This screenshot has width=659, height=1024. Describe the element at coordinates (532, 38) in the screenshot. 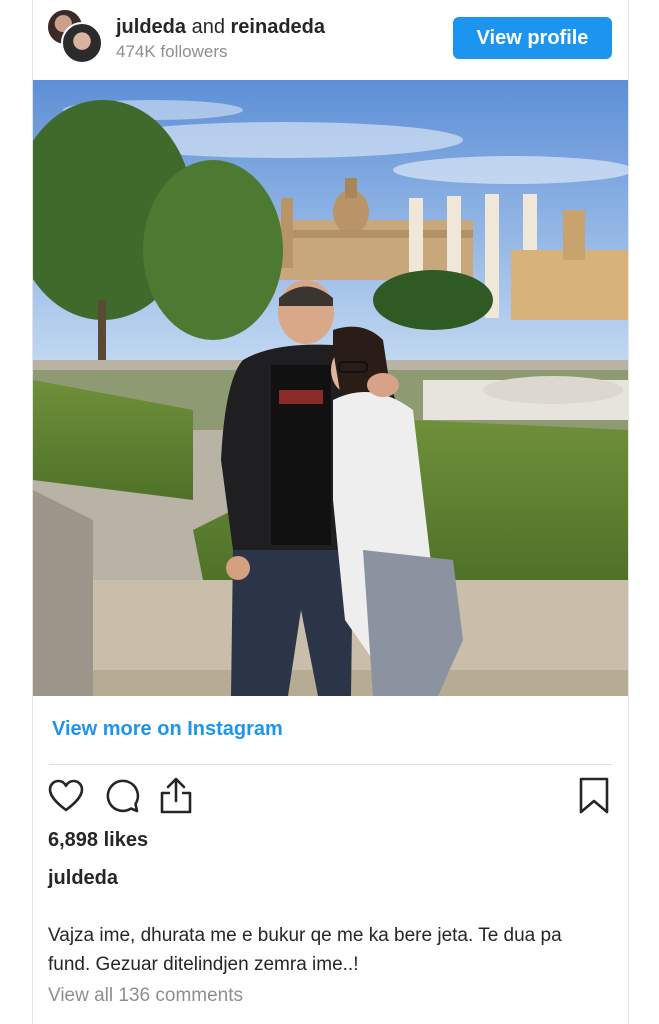

I see `view-profile-button: View profile` at that location.